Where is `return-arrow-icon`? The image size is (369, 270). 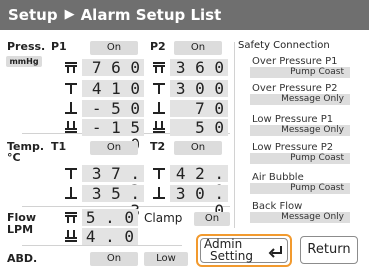
return-arrow-icon is located at coordinates (276, 252).